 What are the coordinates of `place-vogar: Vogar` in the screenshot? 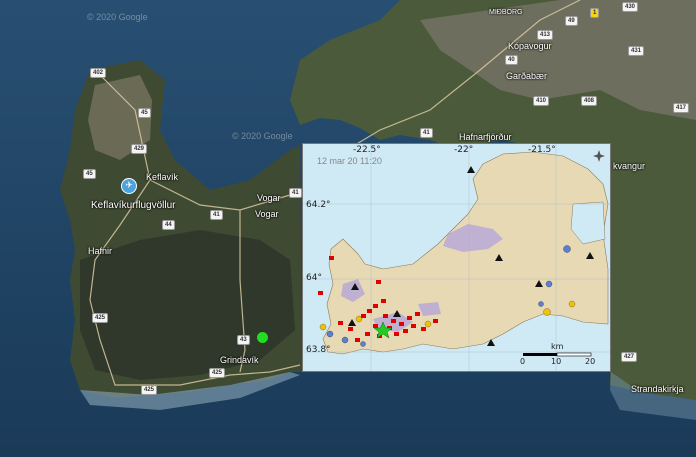 It's located at (267, 214).